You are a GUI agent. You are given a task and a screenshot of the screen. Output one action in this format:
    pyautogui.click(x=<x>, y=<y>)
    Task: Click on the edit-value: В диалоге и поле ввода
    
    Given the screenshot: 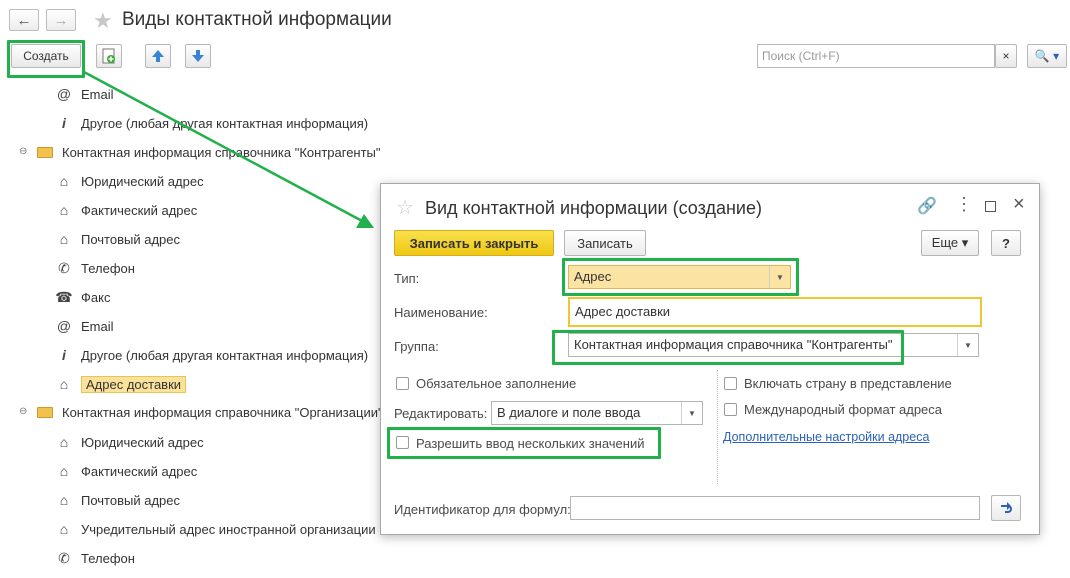 What is the action you would take?
    pyautogui.click(x=569, y=412)
    